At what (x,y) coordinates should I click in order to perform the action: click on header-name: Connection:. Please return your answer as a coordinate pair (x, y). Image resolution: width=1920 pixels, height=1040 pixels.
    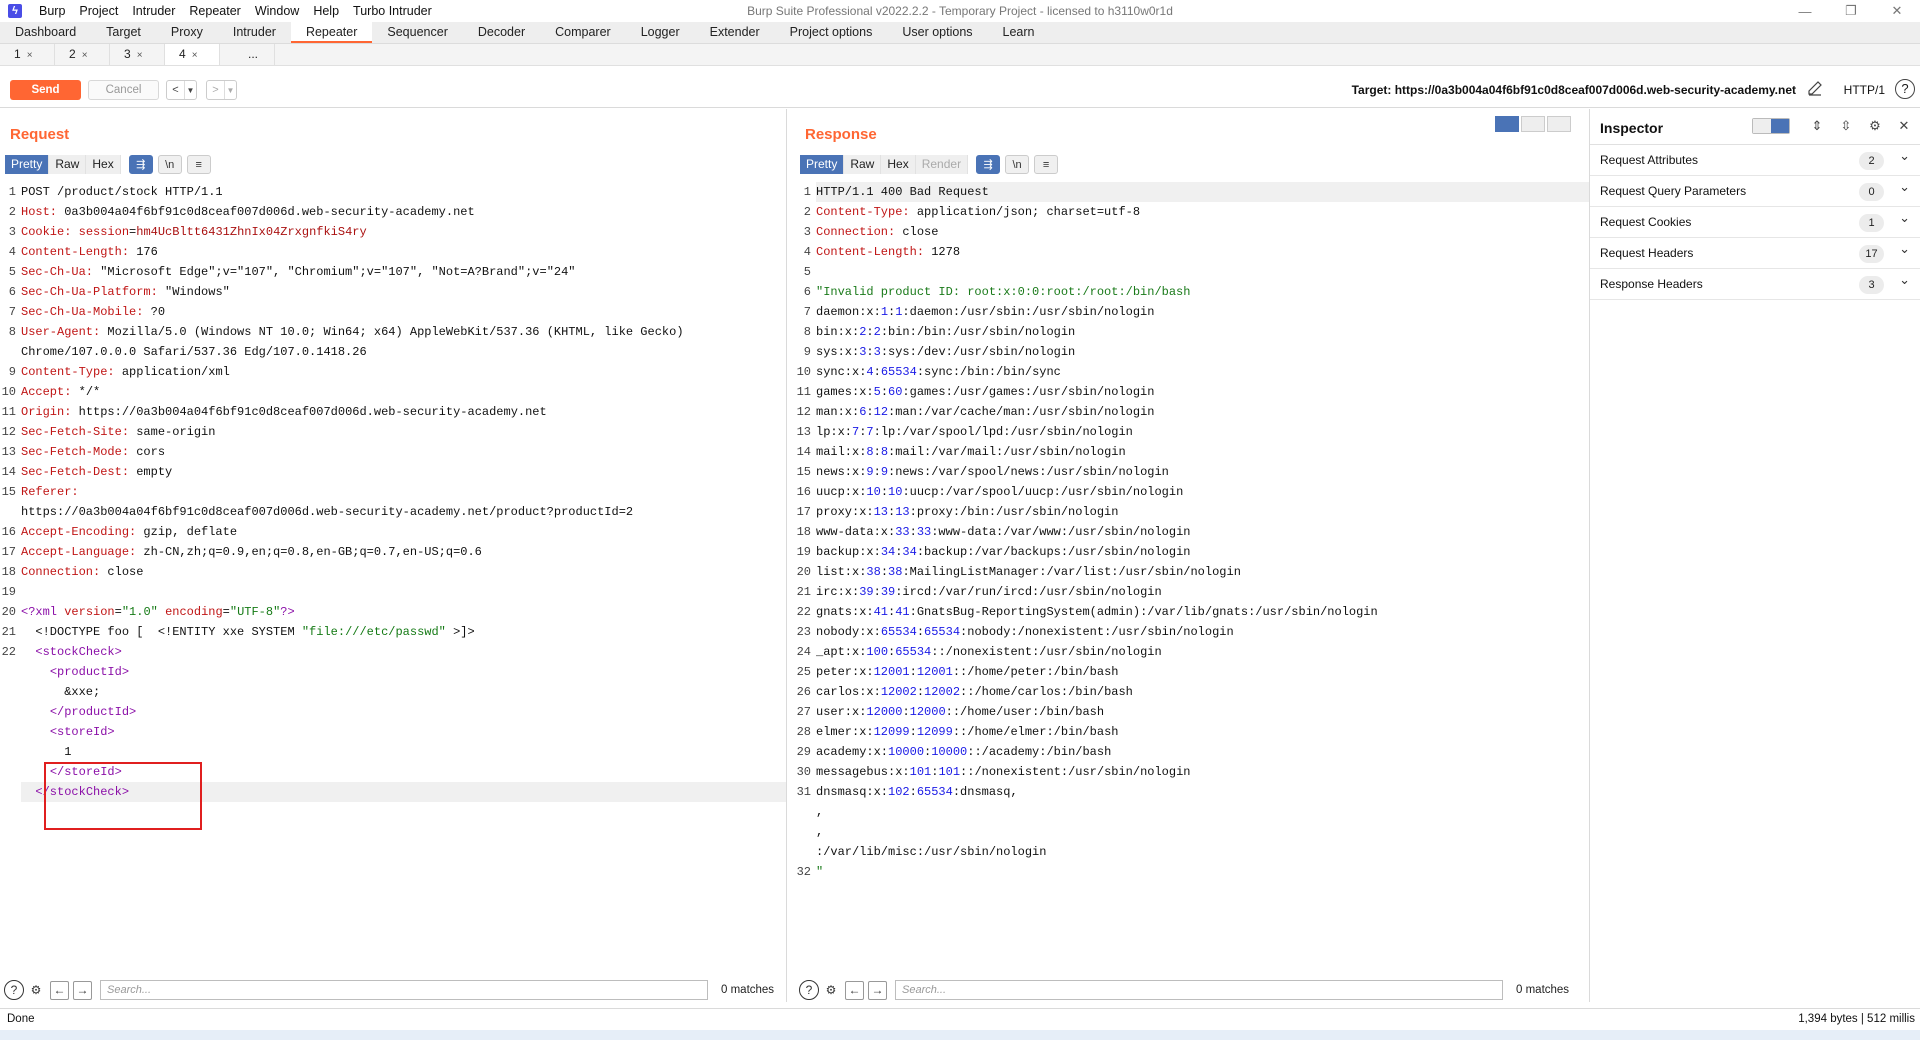
    Looking at the image, I should click on (61, 572).